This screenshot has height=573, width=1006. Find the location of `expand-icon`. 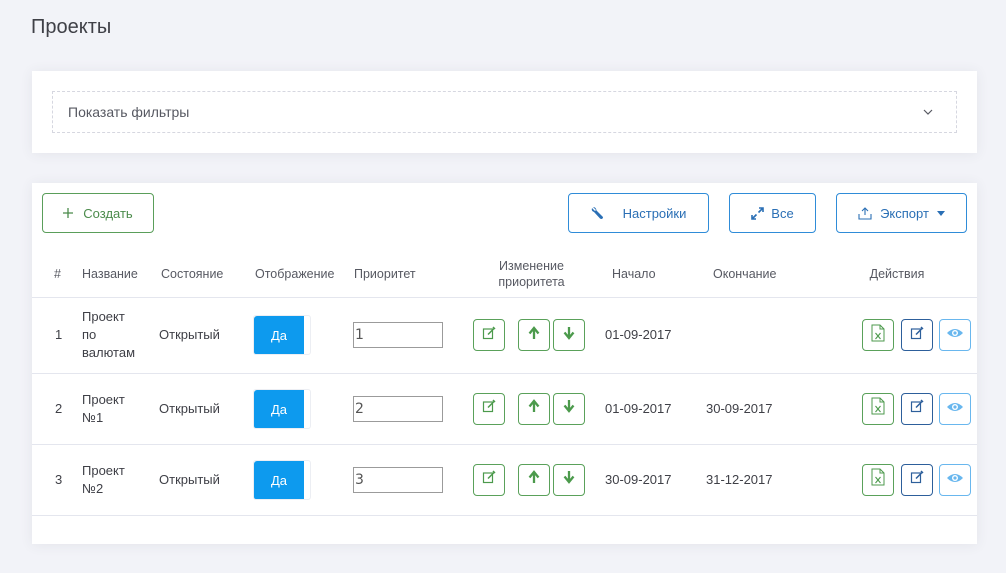

expand-icon is located at coordinates (758, 213).